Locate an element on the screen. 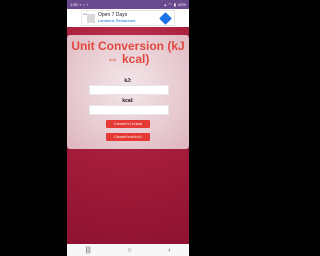  ad-badge: Ad is located at coordinates (85, 14).